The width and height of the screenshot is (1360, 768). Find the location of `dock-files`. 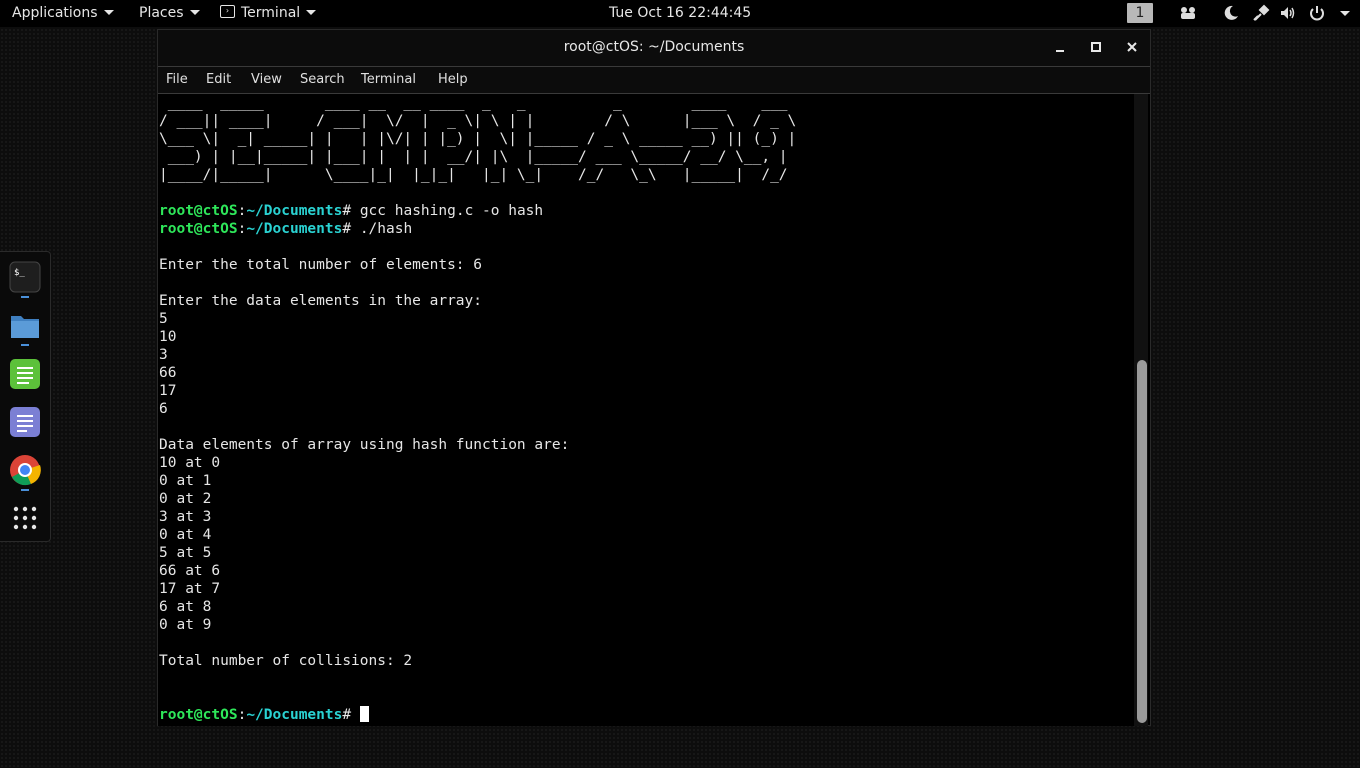

dock-files is located at coordinates (25, 326).